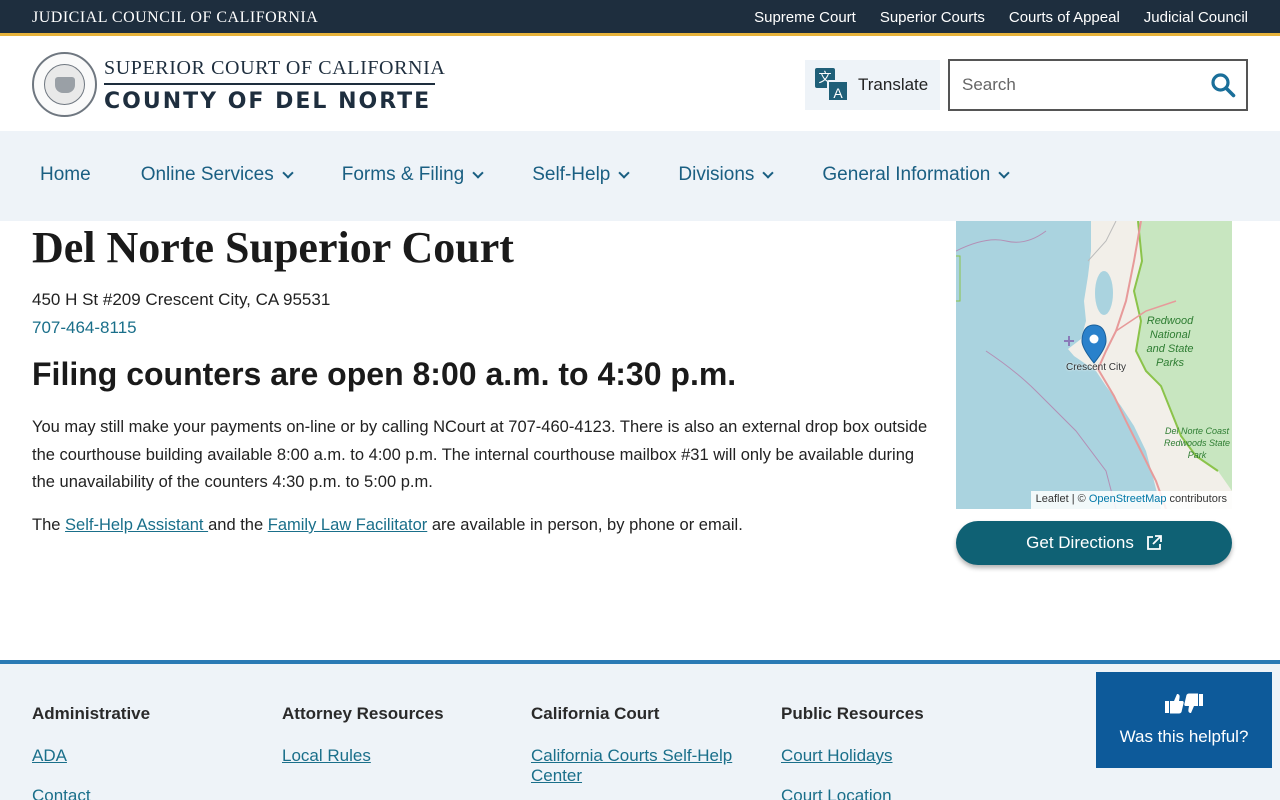 This screenshot has height=800, width=1280. What do you see at coordinates (1184, 720) in the screenshot?
I see `feedback-button: Was this helpful?` at bounding box center [1184, 720].